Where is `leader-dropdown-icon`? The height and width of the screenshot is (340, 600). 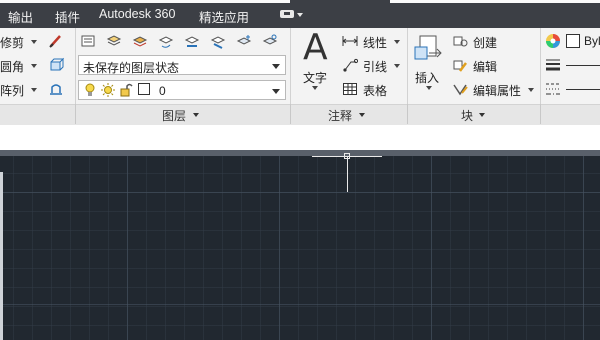 leader-dropdown-icon is located at coordinates (397, 66).